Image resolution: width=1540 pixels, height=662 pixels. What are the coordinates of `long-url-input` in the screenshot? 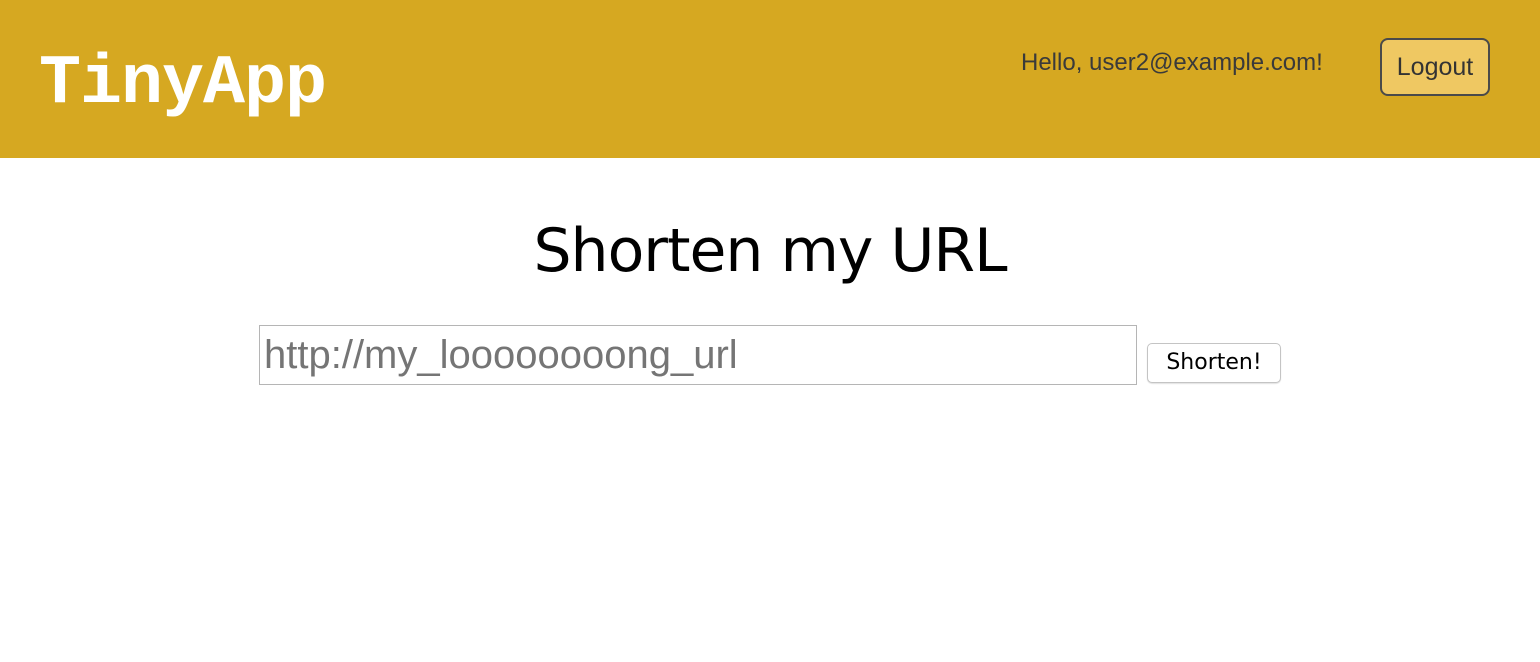 It's located at (698, 355).